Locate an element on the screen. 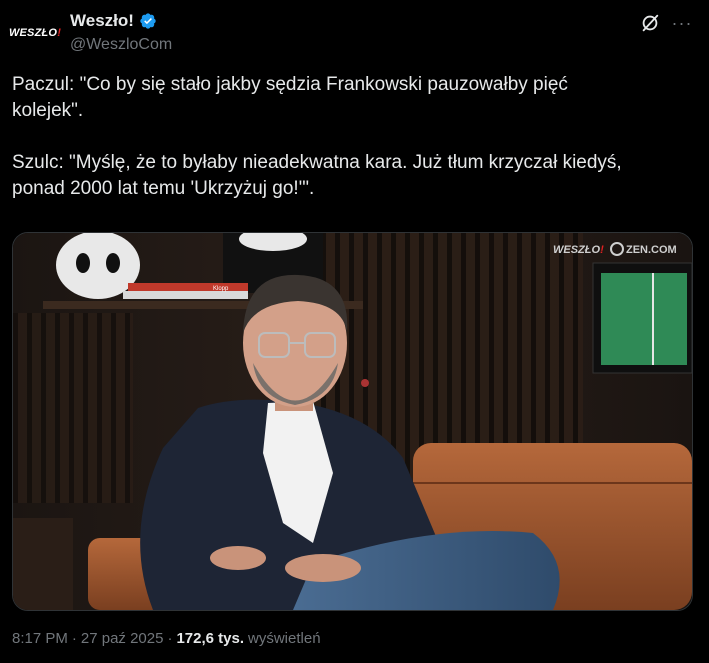 This screenshot has height=663, width=709. watermark-weszlo: WESZŁO! is located at coordinates (578, 250).